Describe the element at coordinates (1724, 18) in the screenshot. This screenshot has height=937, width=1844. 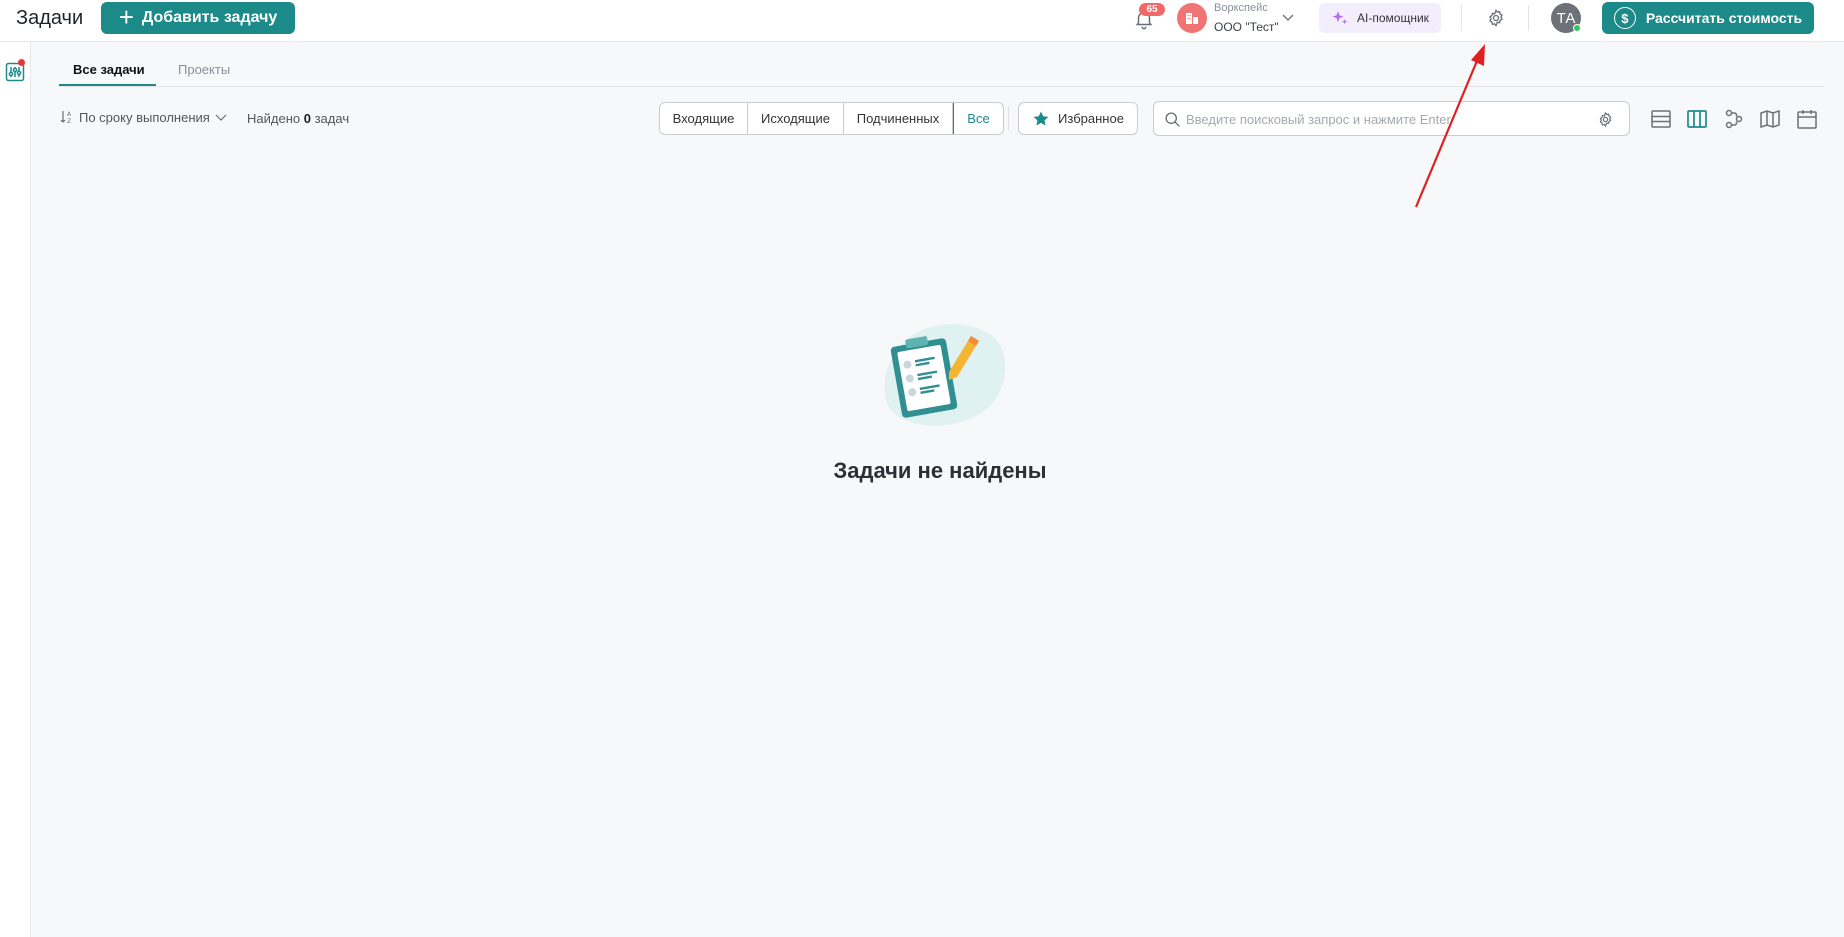
I see `calculate-cost-label: Рассчитать стоимость` at that location.